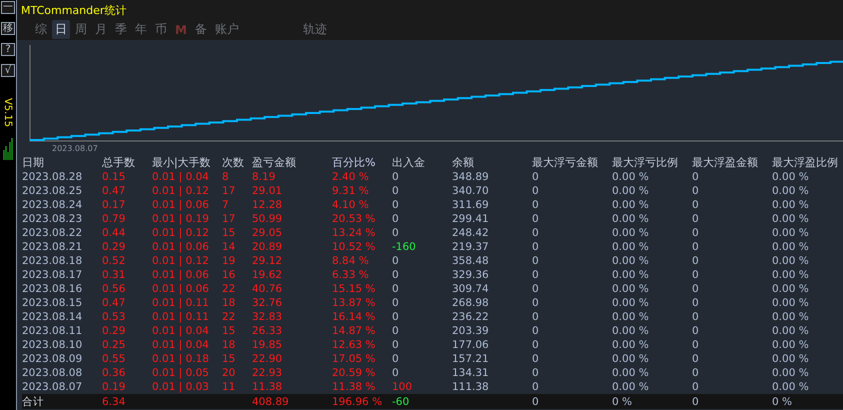 The width and height of the screenshot is (843, 410). What do you see at coordinates (81, 29) in the screenshot?
I see `tab: 周` at bounding box center [81, 29].